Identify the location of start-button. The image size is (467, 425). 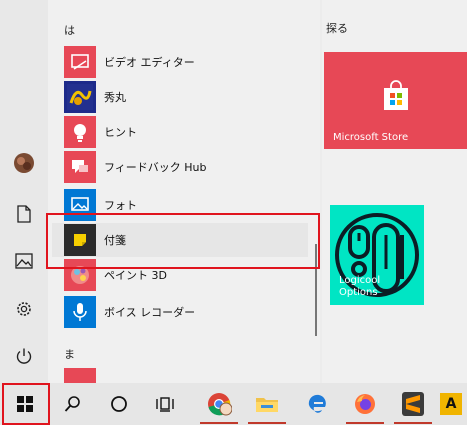
(25, 404).